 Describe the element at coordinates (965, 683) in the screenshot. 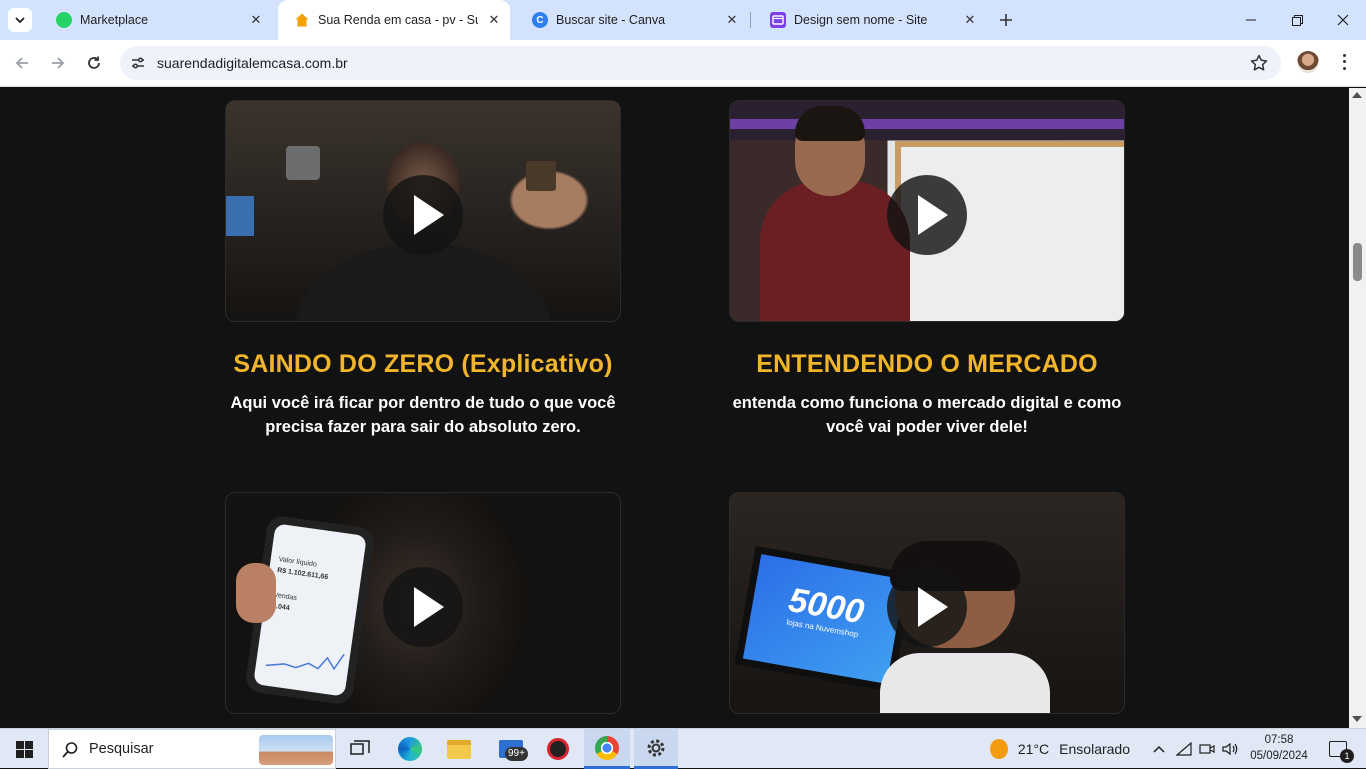

I see `thumbnail-jacket-decor` at that location.